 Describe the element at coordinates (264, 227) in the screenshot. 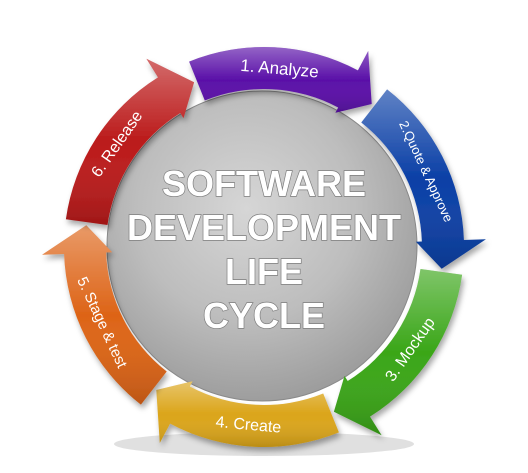

I see `center-title-line-2: DEVELOPMENT` at that location.